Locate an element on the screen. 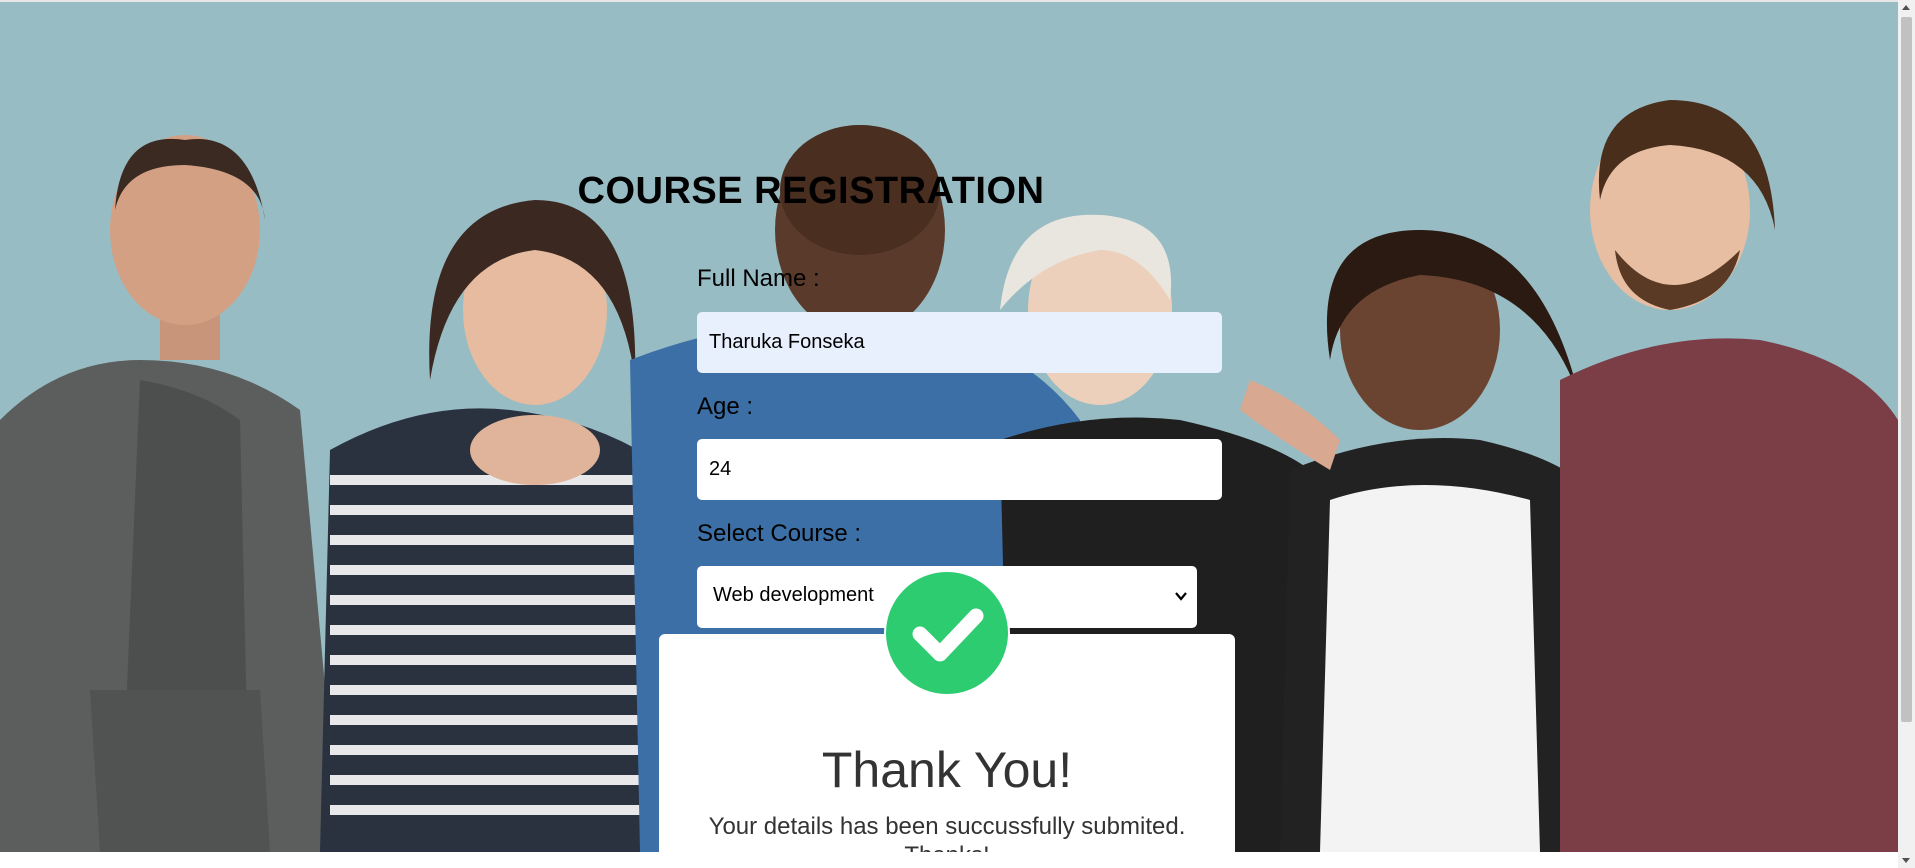 Image resolution: width=1915 pixels, height=868 pixels. vertical-scrollbar is located at coordinates (1906, 434).